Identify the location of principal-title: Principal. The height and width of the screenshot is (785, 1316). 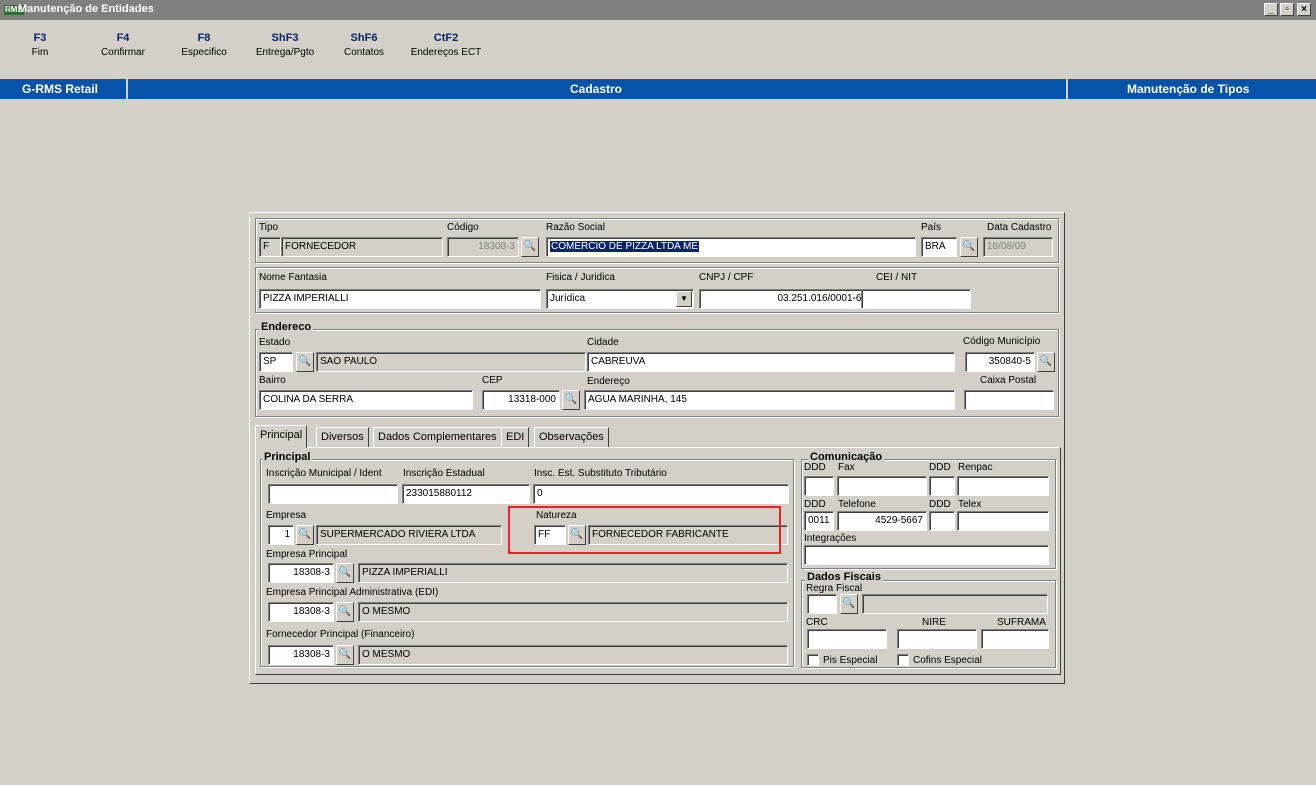
(287, 457).